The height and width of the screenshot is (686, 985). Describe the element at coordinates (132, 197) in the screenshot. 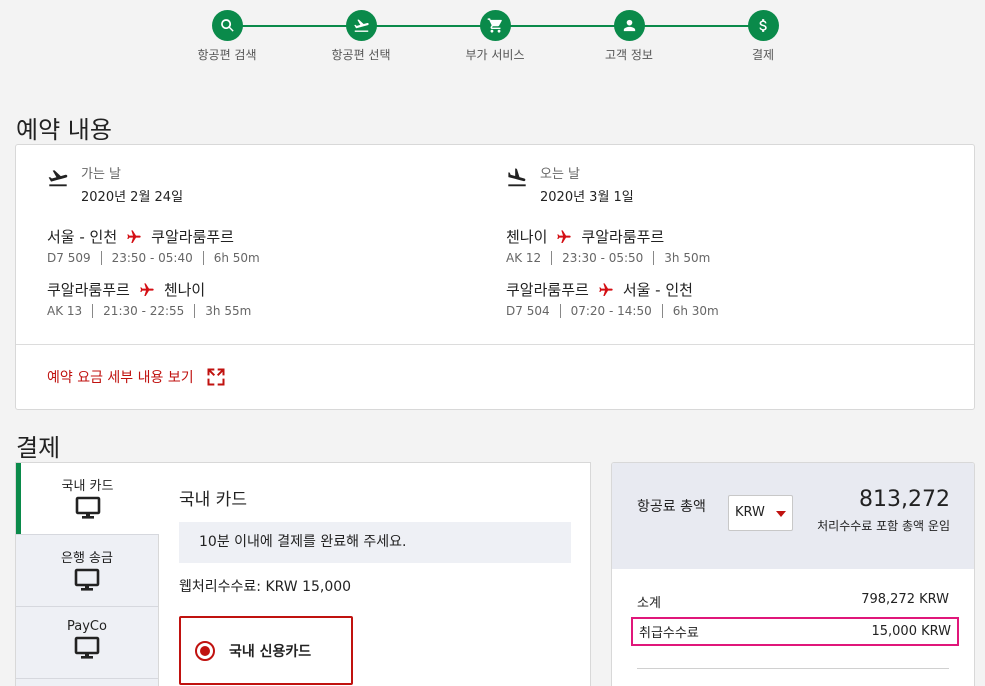

I see `leg-date: 2020년 2월 24일` at that location.